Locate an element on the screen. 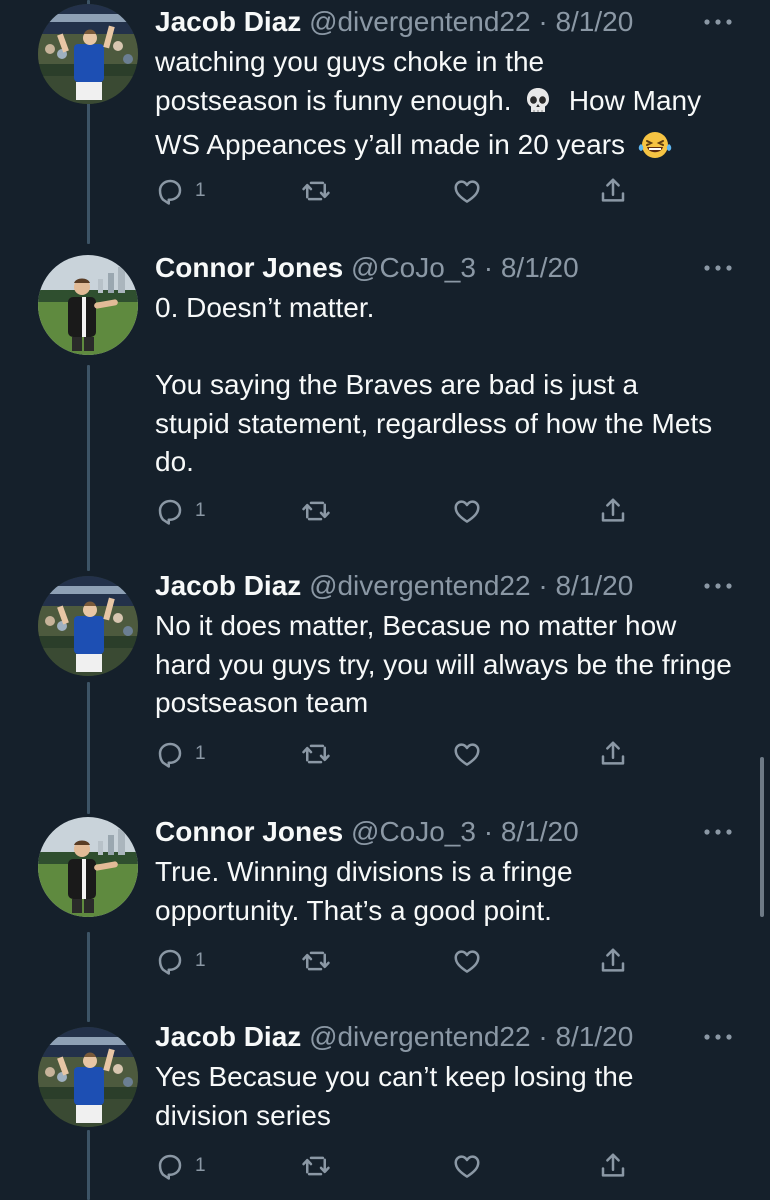 This screenshot has height=1200, width=770. tweet-text-paragraph: 0. Doesn’t matter. is located at coordinates (265, 307).